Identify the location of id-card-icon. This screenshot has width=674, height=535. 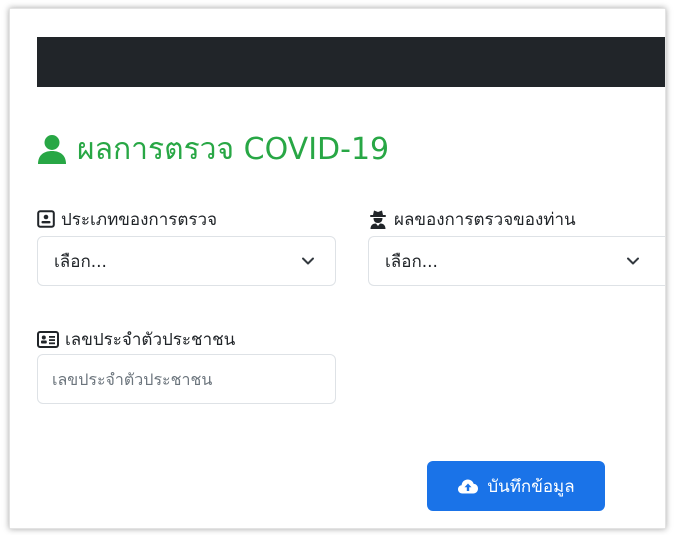
(48, 339).